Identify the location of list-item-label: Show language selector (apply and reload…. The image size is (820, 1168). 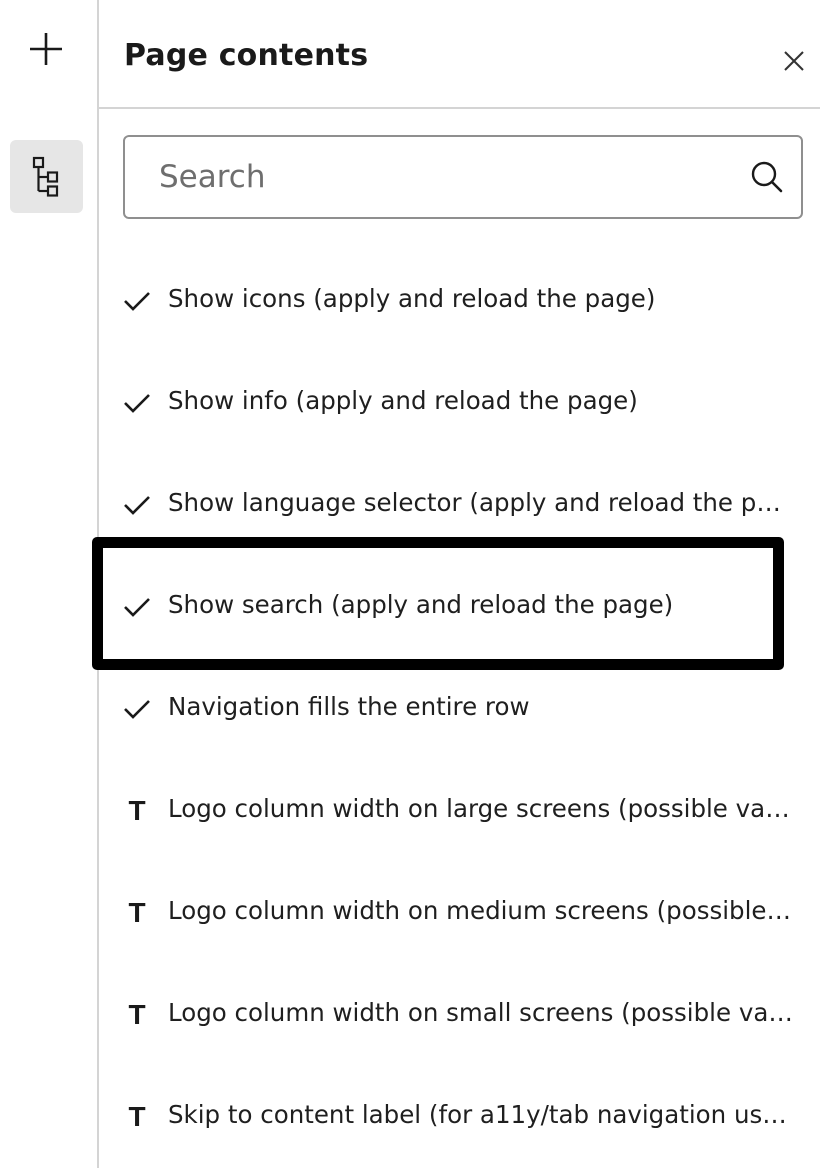
(481, 502).